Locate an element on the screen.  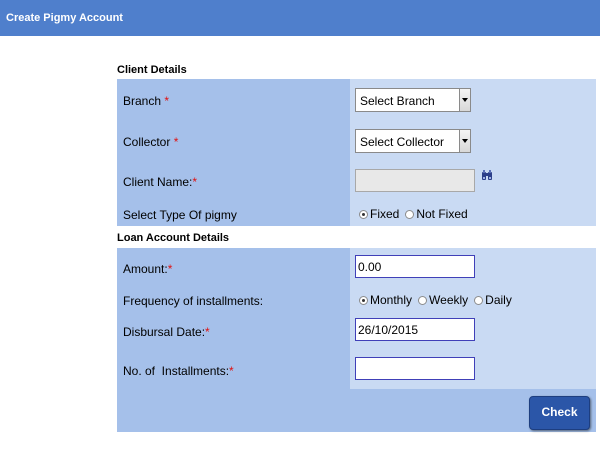
installments-field is located at coordinates (415, 368).